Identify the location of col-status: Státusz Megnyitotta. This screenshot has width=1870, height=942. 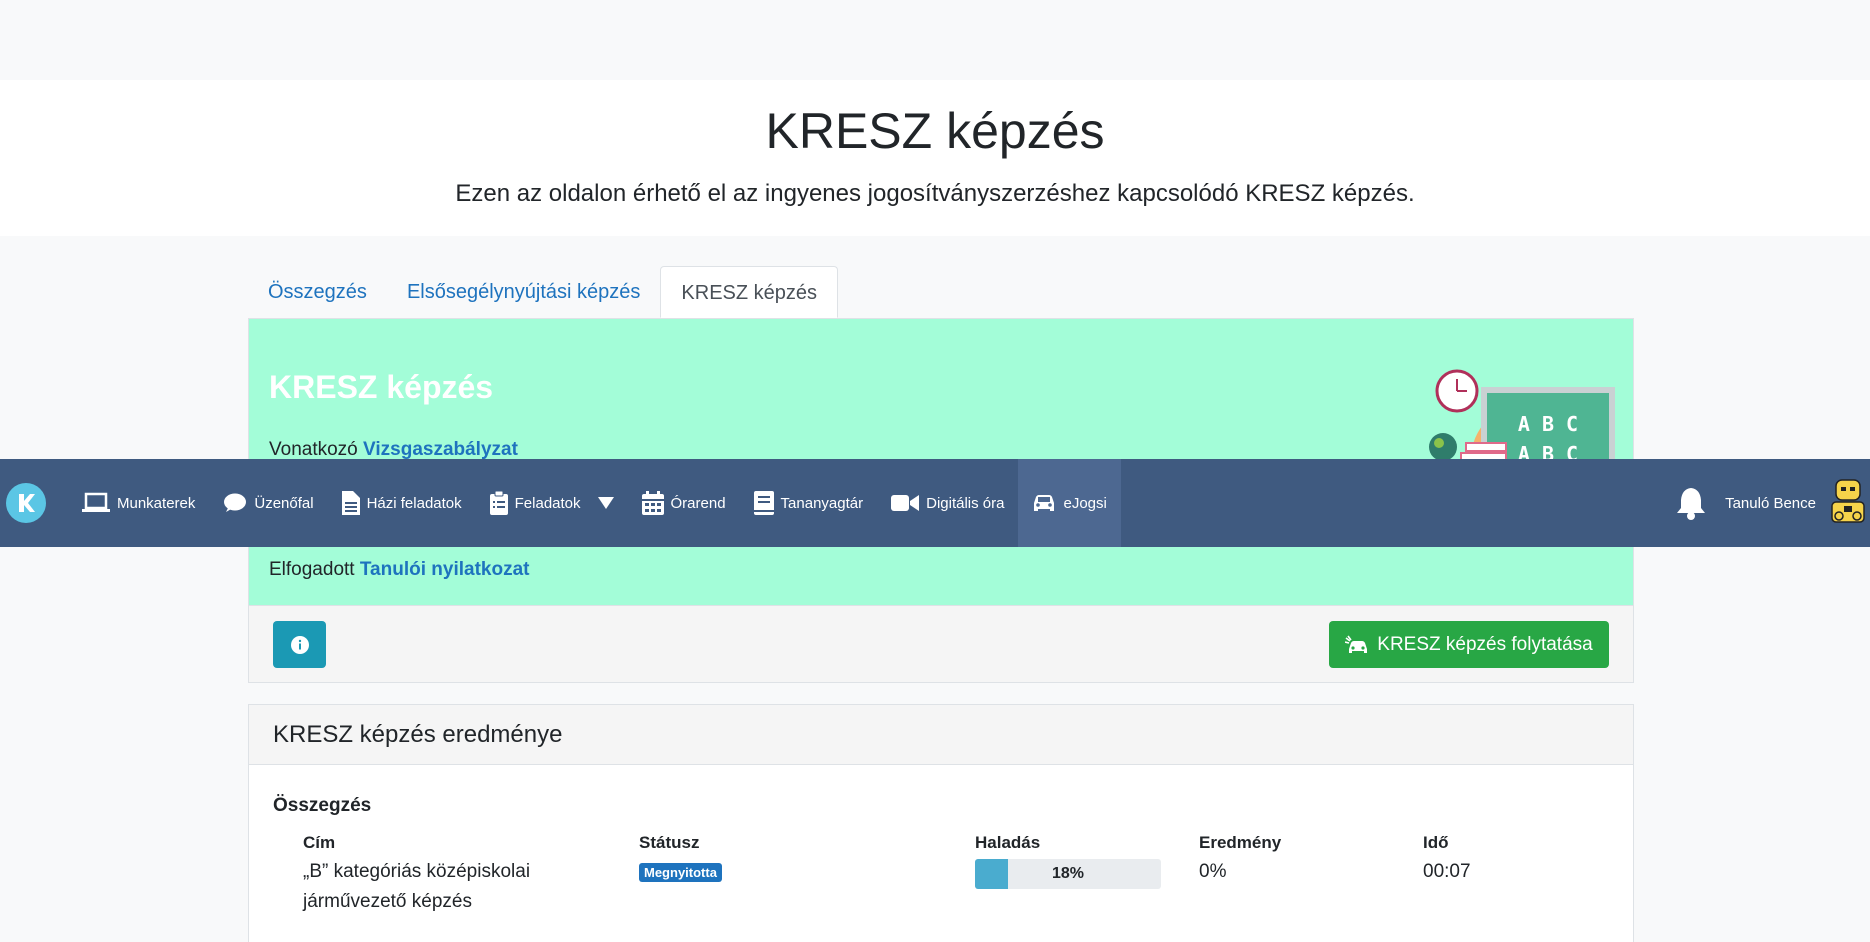
(680, 857).